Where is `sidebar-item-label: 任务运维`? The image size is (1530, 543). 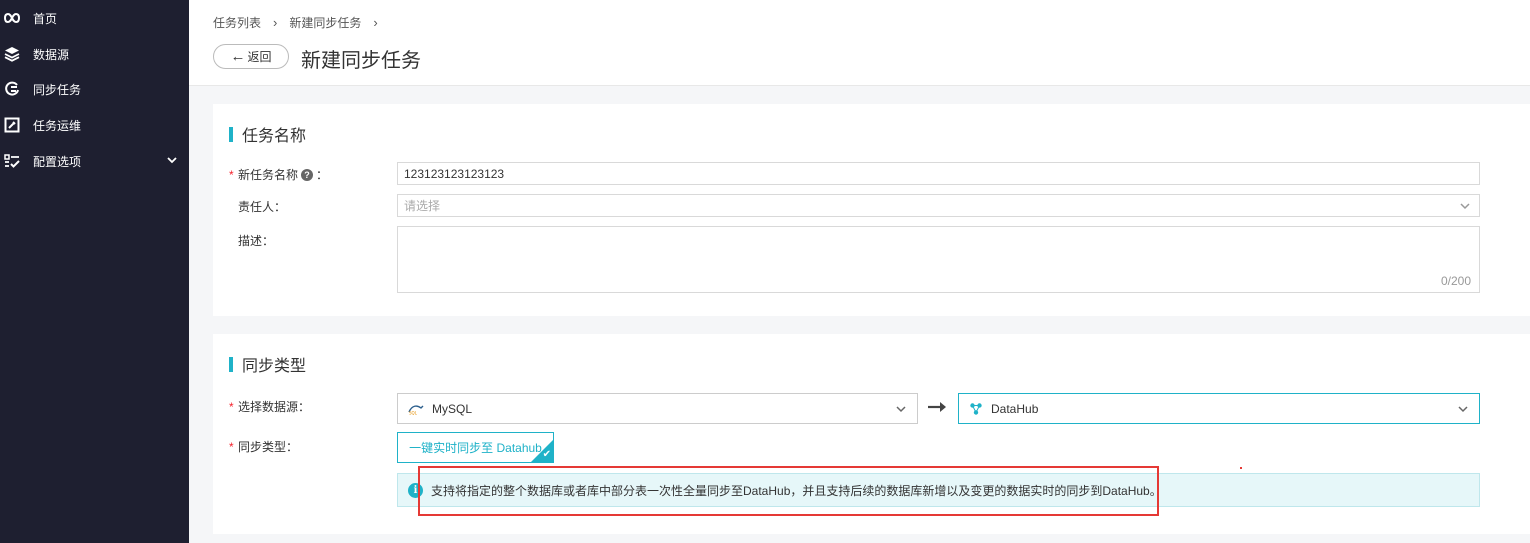
sidebar-item-label: 任务运维 is located at coordinates (57, 125).